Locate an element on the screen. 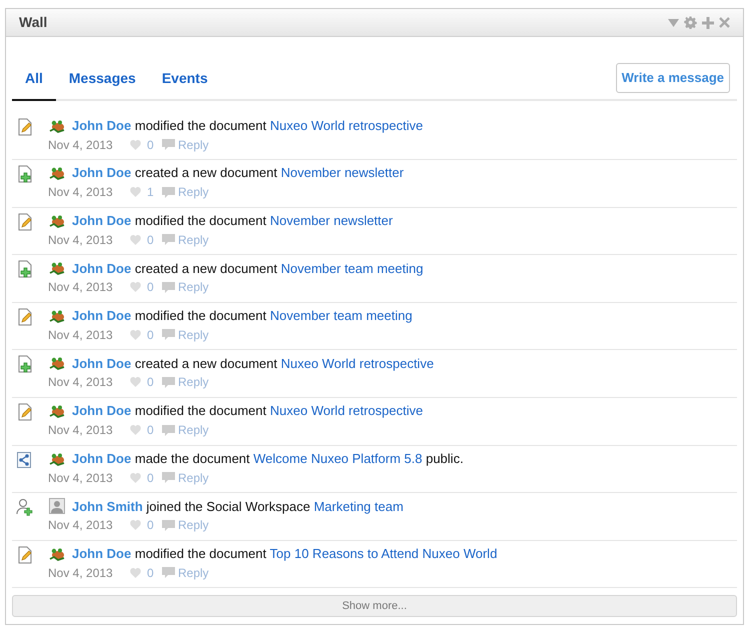  tab: Messages is located at coordinates (102, 83).